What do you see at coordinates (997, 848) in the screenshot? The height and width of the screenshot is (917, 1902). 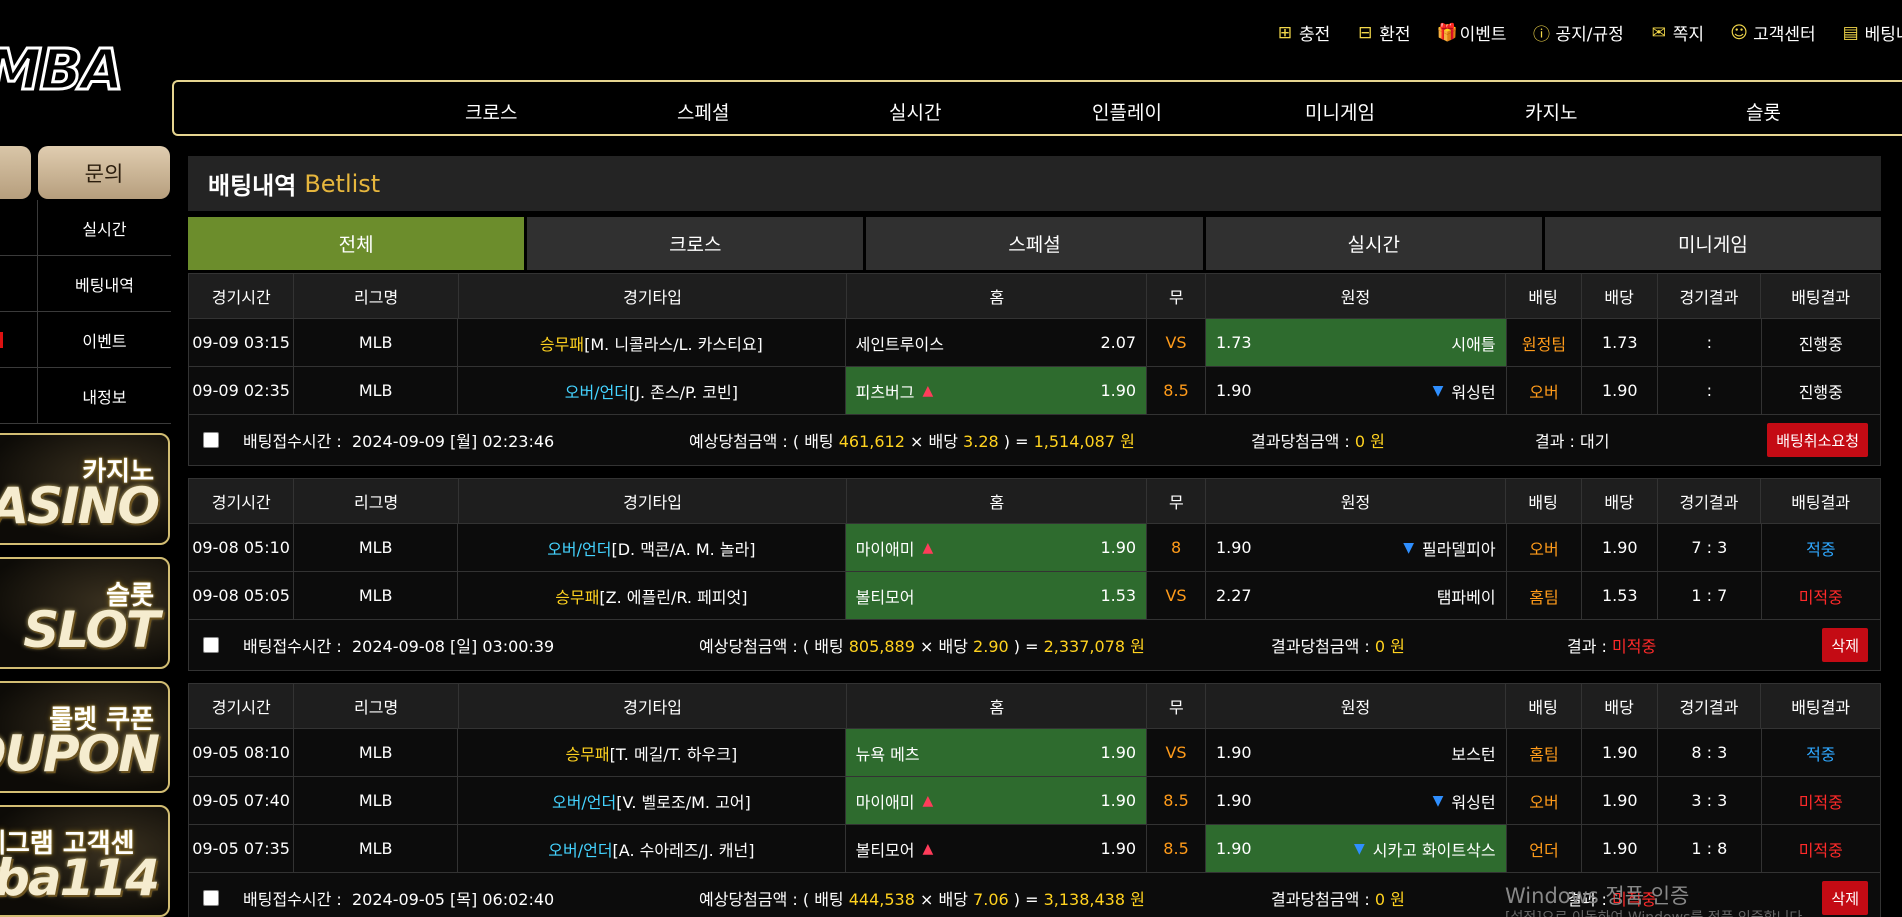 I see `home-team: 볼티모어 ▲ 1.90` at bounding box center [997, 848].